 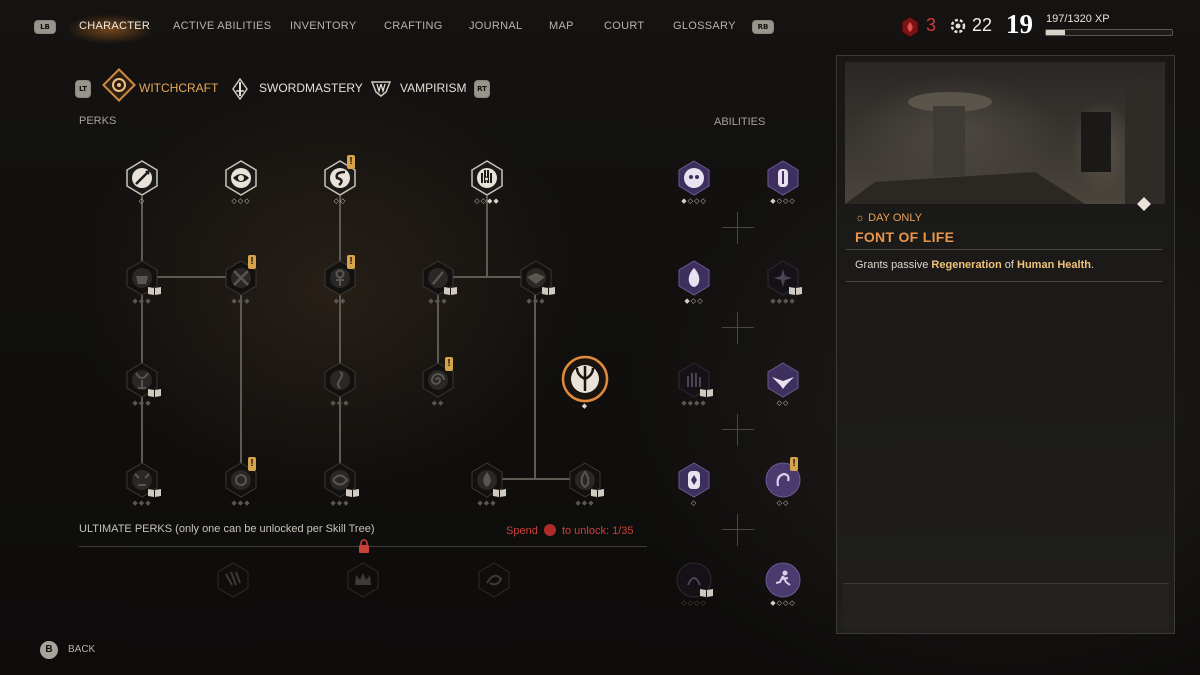 I want to click on dagger-icon, so click(x=142, y=178).